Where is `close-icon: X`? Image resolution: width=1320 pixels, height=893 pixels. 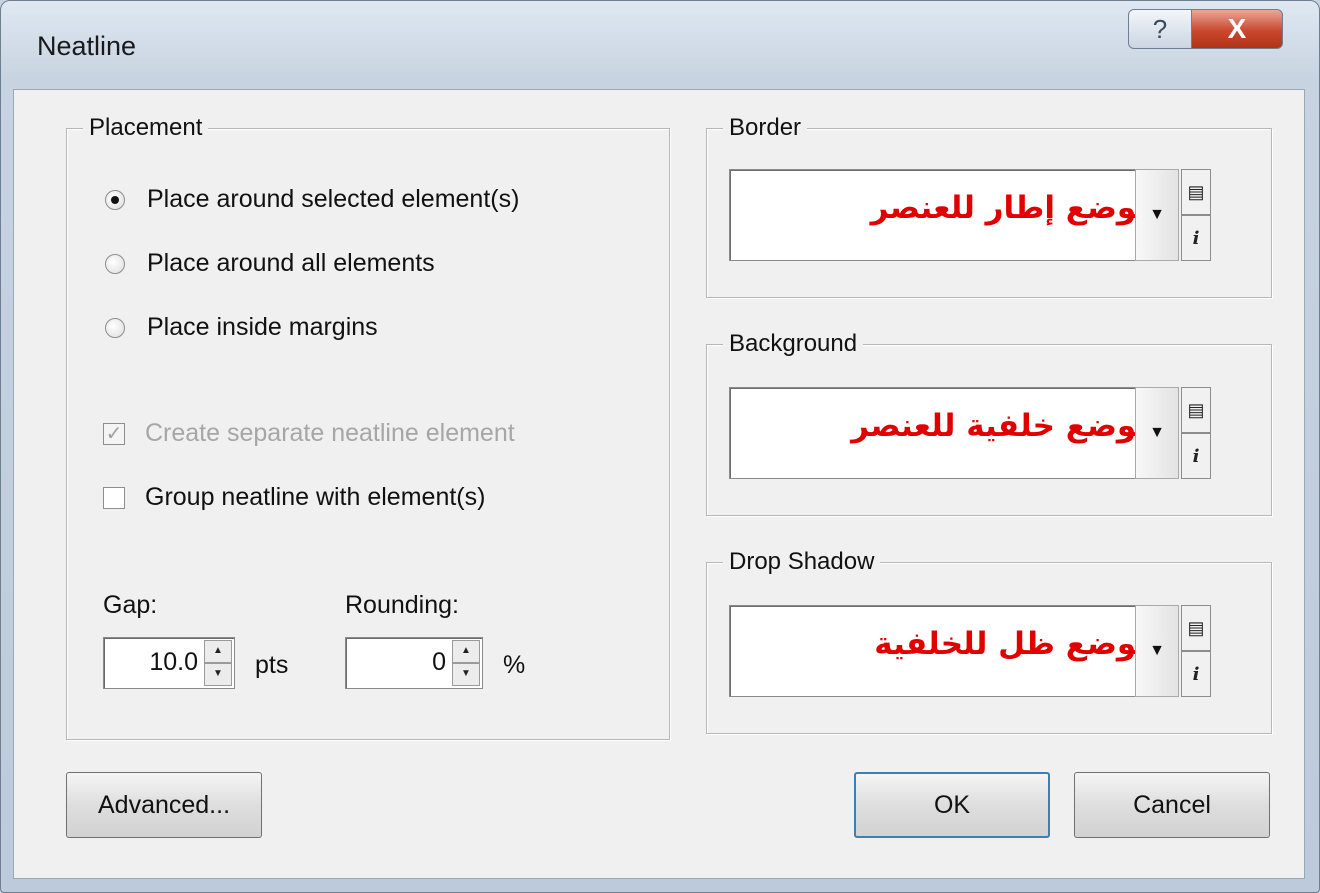
close-icon: X is located at coordinates (1237, 28).